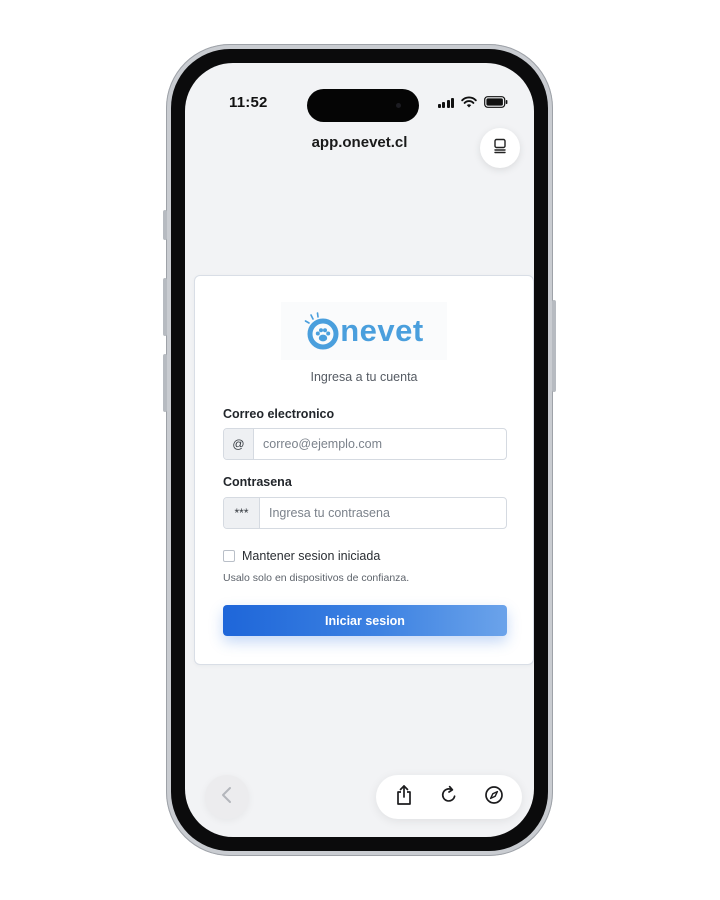  I want to click on email-field: @ correo@ejemplo.com, so click(365, 444).